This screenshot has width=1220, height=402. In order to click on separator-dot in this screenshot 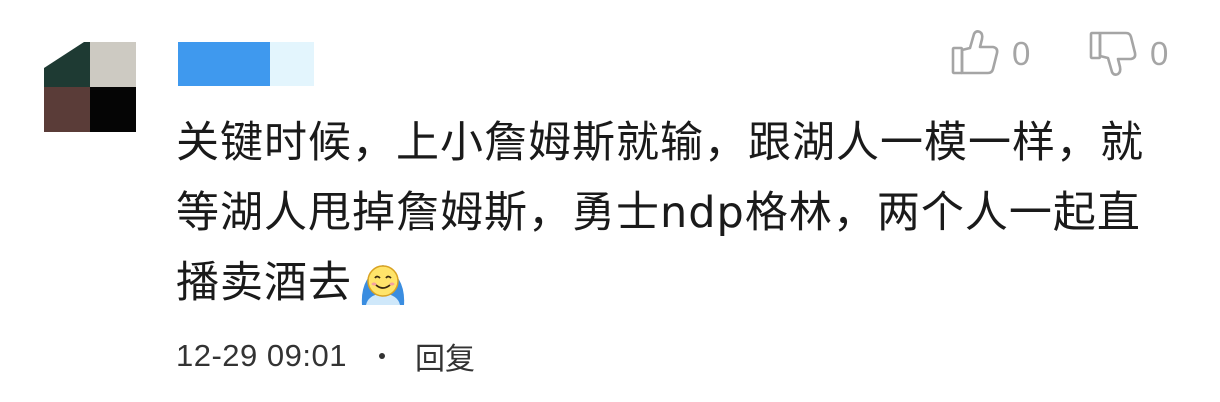, I will do `click(381, 356)`.